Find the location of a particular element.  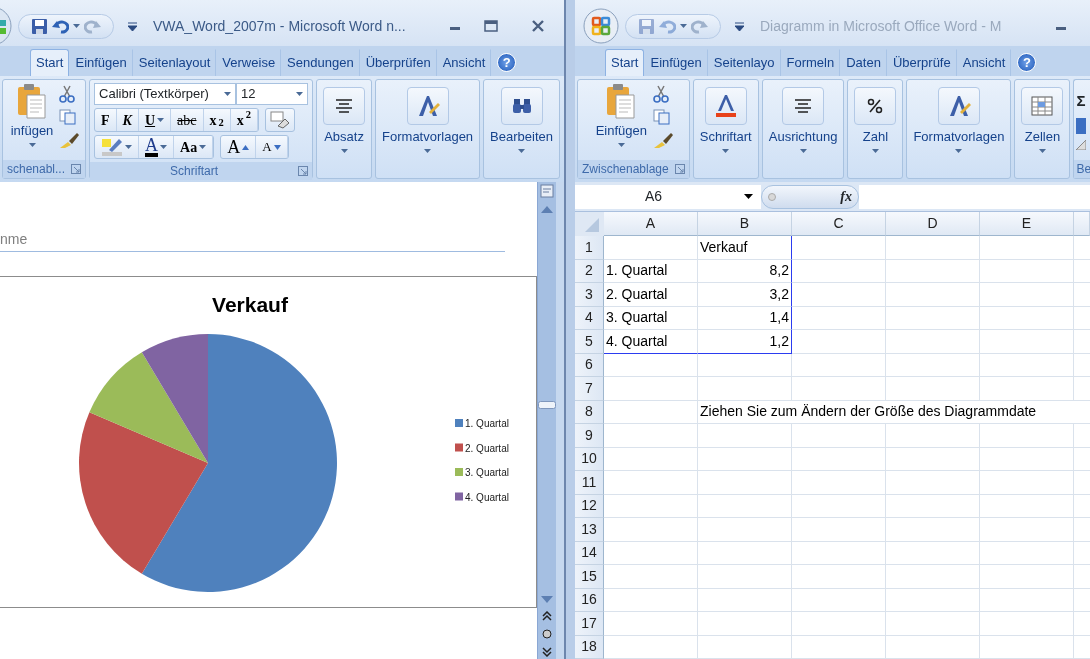

scroll-down-icon is located at coordinates (547, 599).